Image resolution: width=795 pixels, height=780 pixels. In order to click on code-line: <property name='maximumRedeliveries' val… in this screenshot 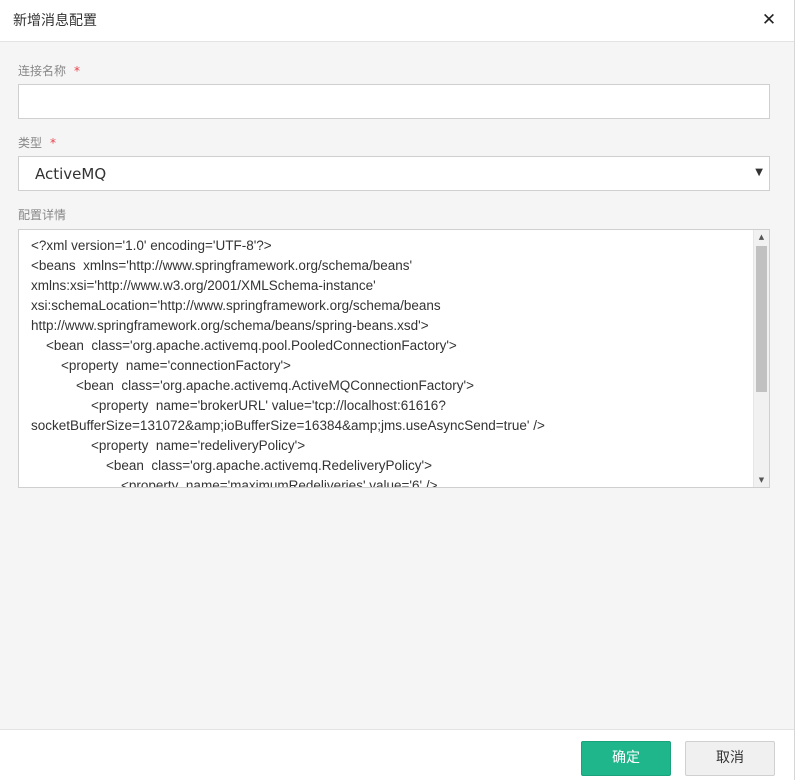, I will do `click(234, 483)`.